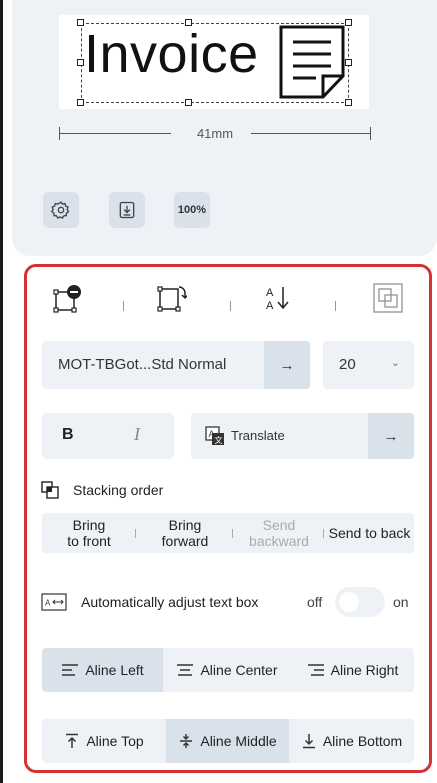 The width and height of the screenshot is (437, 783). What do you see at coordinates (72, 740) in the screenshot?
I see `align-top-icon` at bounding box center [72, 740].